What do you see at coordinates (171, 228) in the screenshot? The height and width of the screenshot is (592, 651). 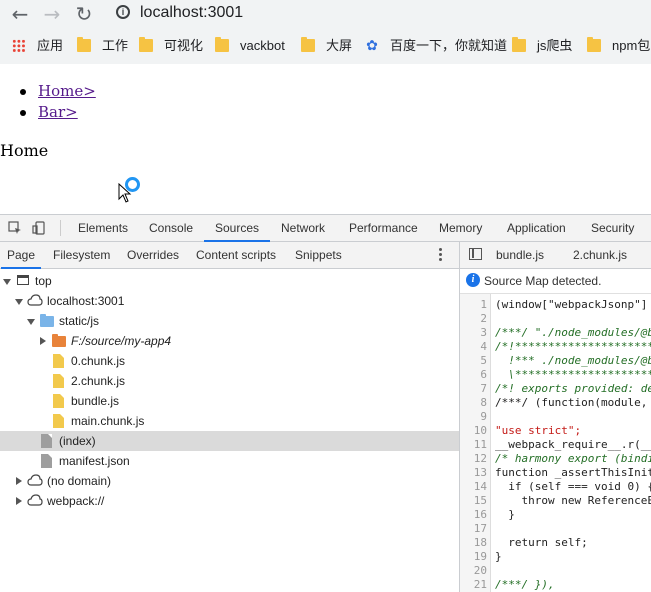 I see `tab-console: Console` at bounding box center [171, 228].